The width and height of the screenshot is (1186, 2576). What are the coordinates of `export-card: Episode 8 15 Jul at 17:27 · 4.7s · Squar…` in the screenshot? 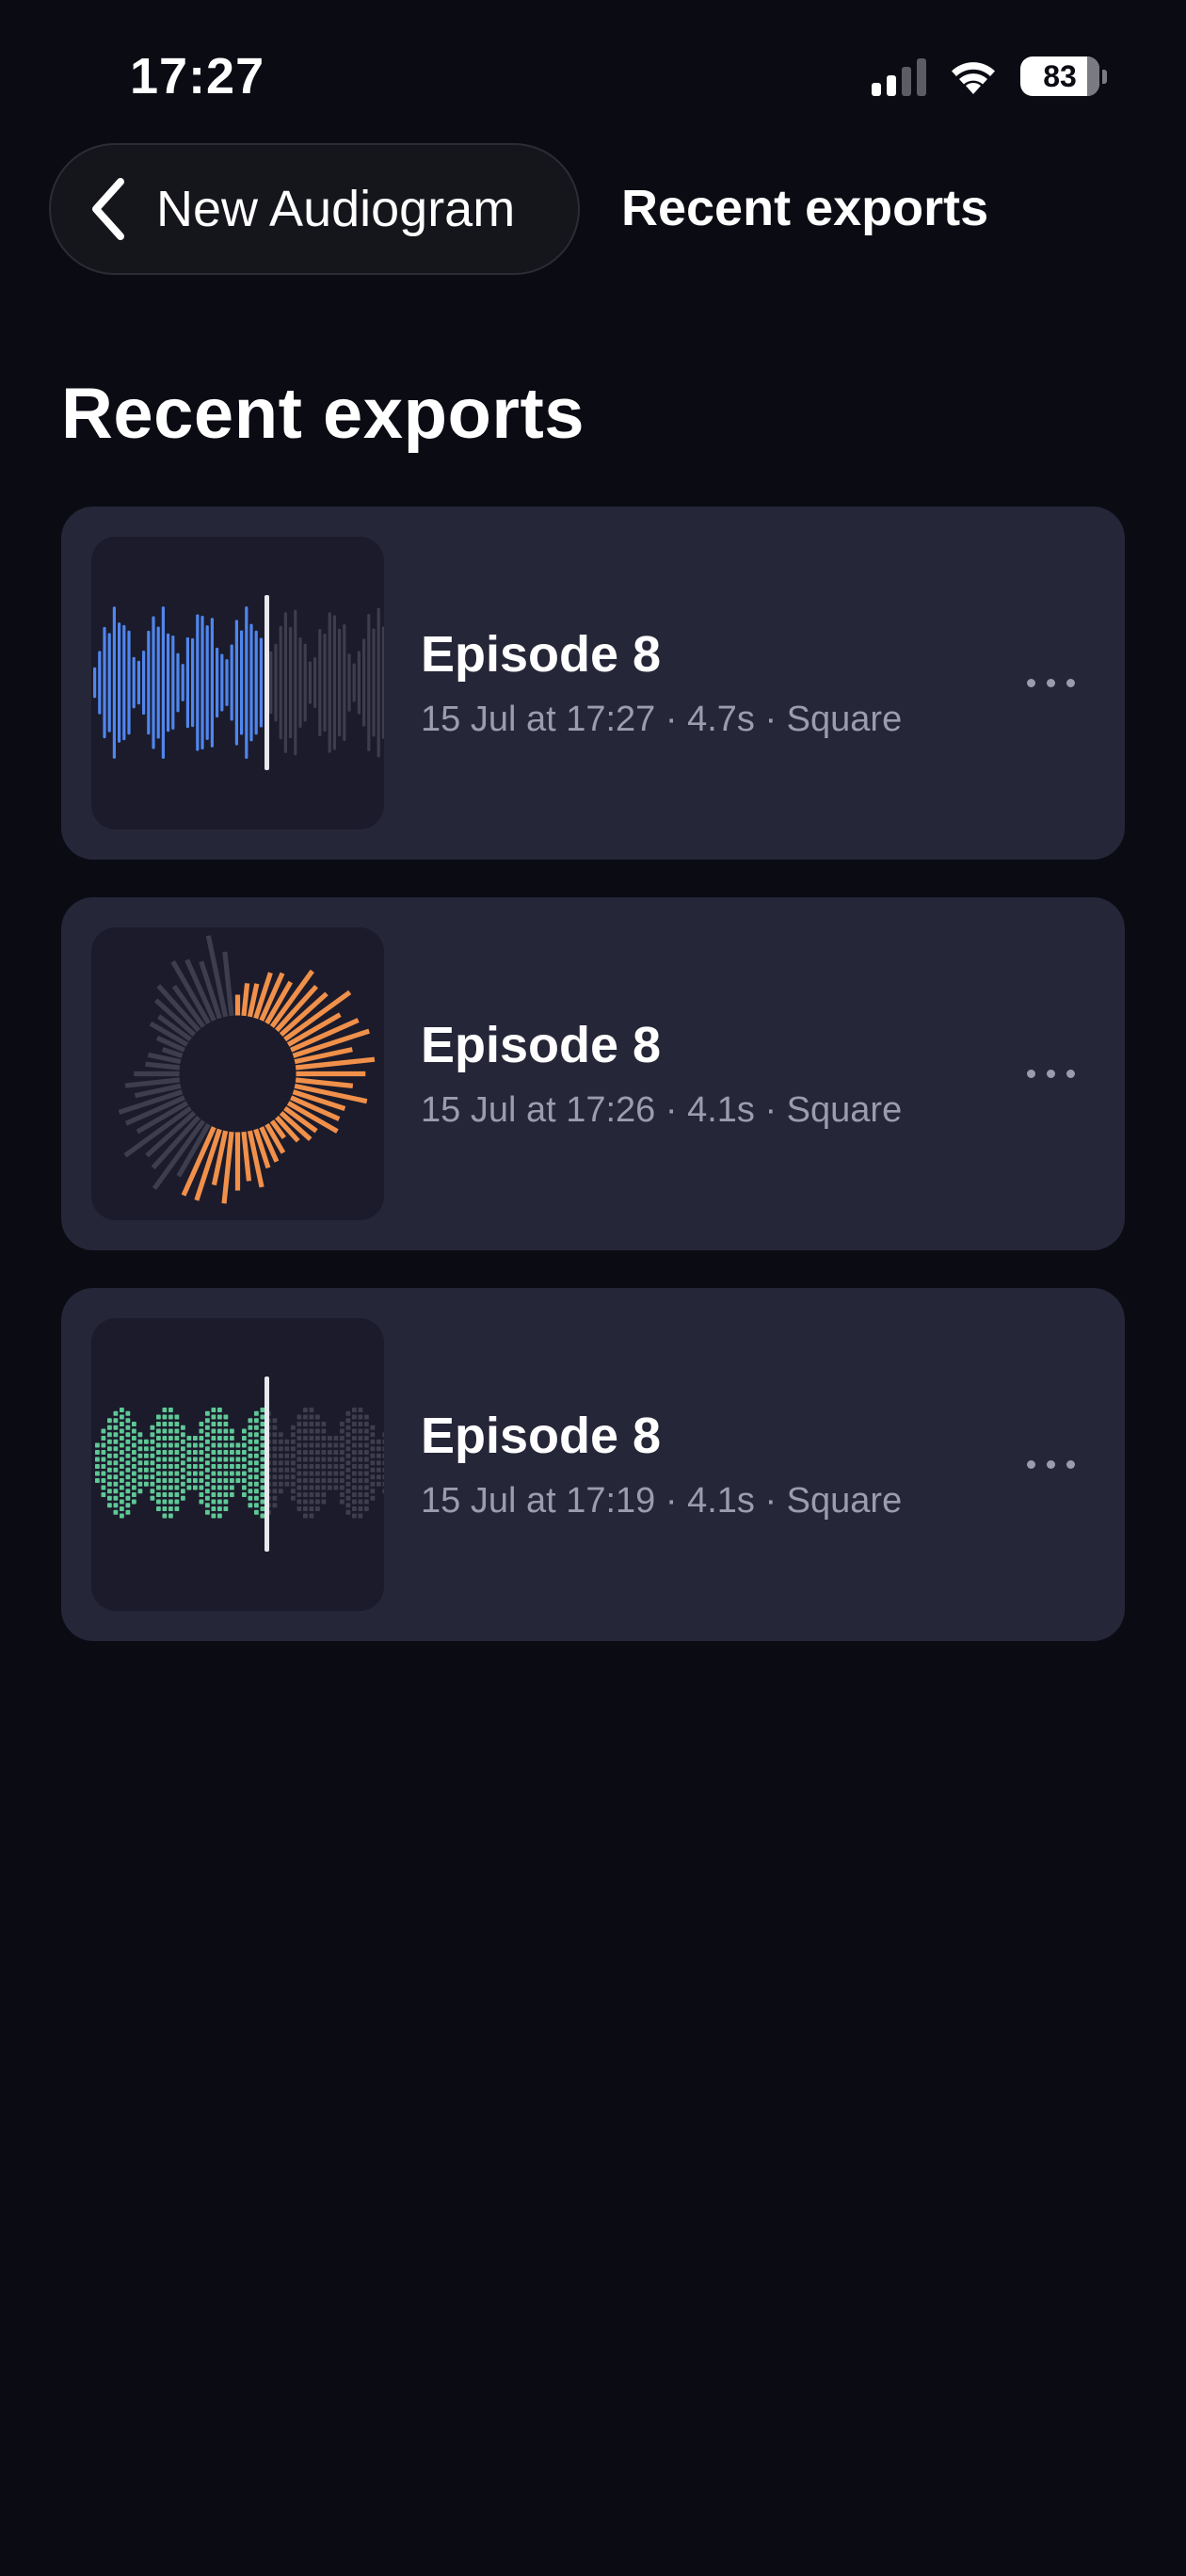 It's located at (593, 683).